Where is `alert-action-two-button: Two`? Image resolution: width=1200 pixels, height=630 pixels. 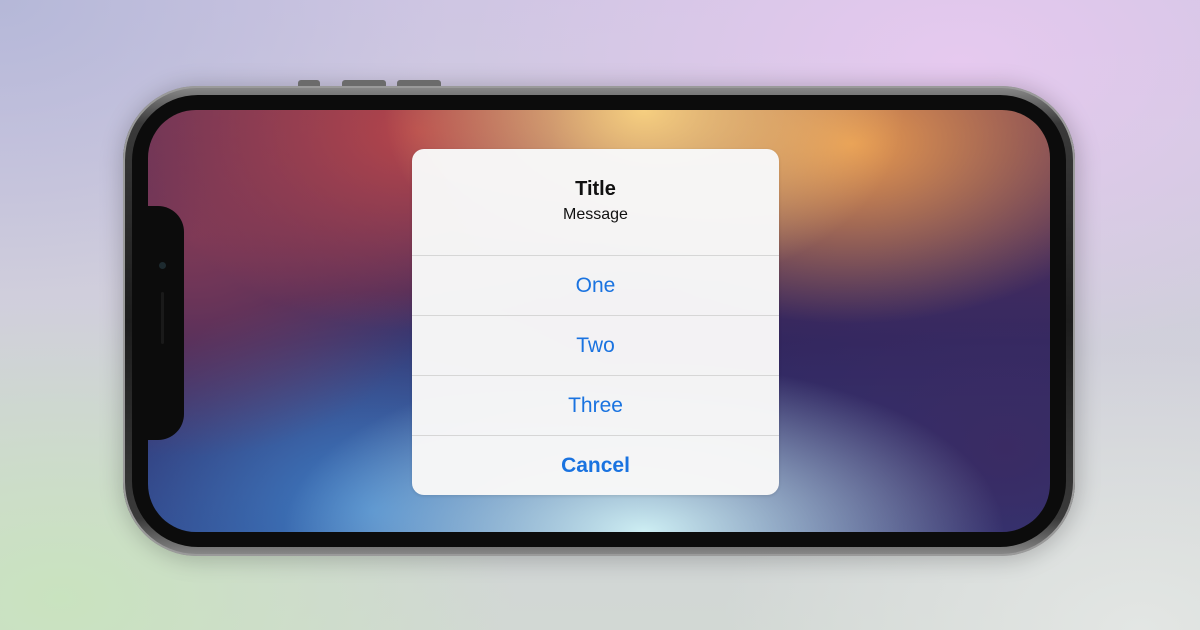
alert-action-two-button: Two is located at coordinates (595, 345).